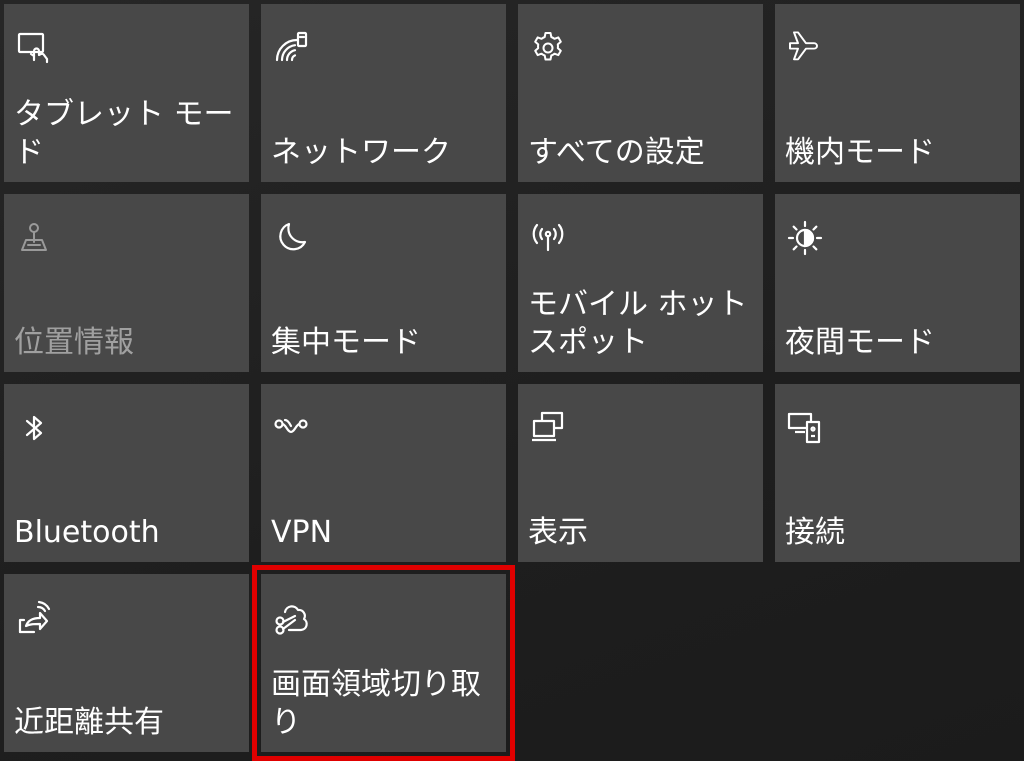 Image resolution: width=1024 pixels, height=761 pixels. What do you see at coordinates (36, 430) in the screenshot?
I see `bluetooth-icon` at bounding box center [36, 430].